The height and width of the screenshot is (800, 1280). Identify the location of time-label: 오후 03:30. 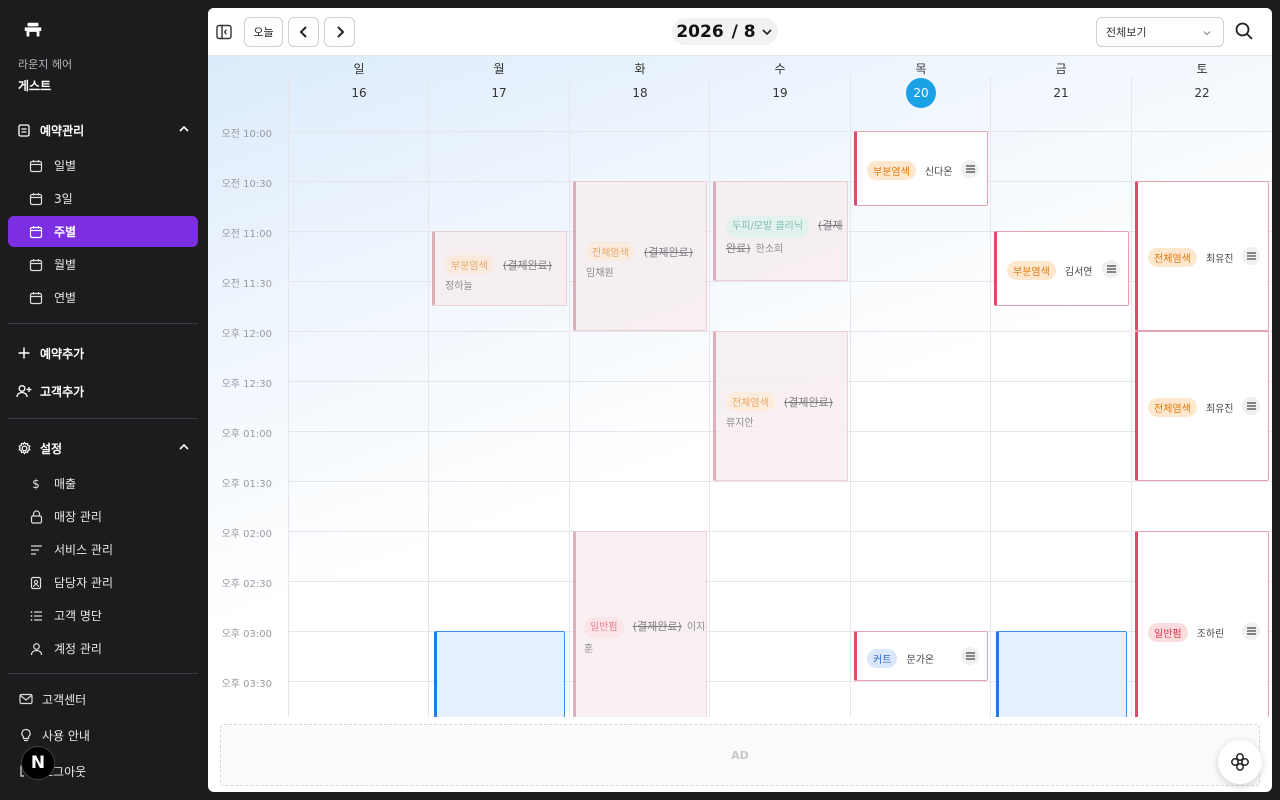
(246, 684).